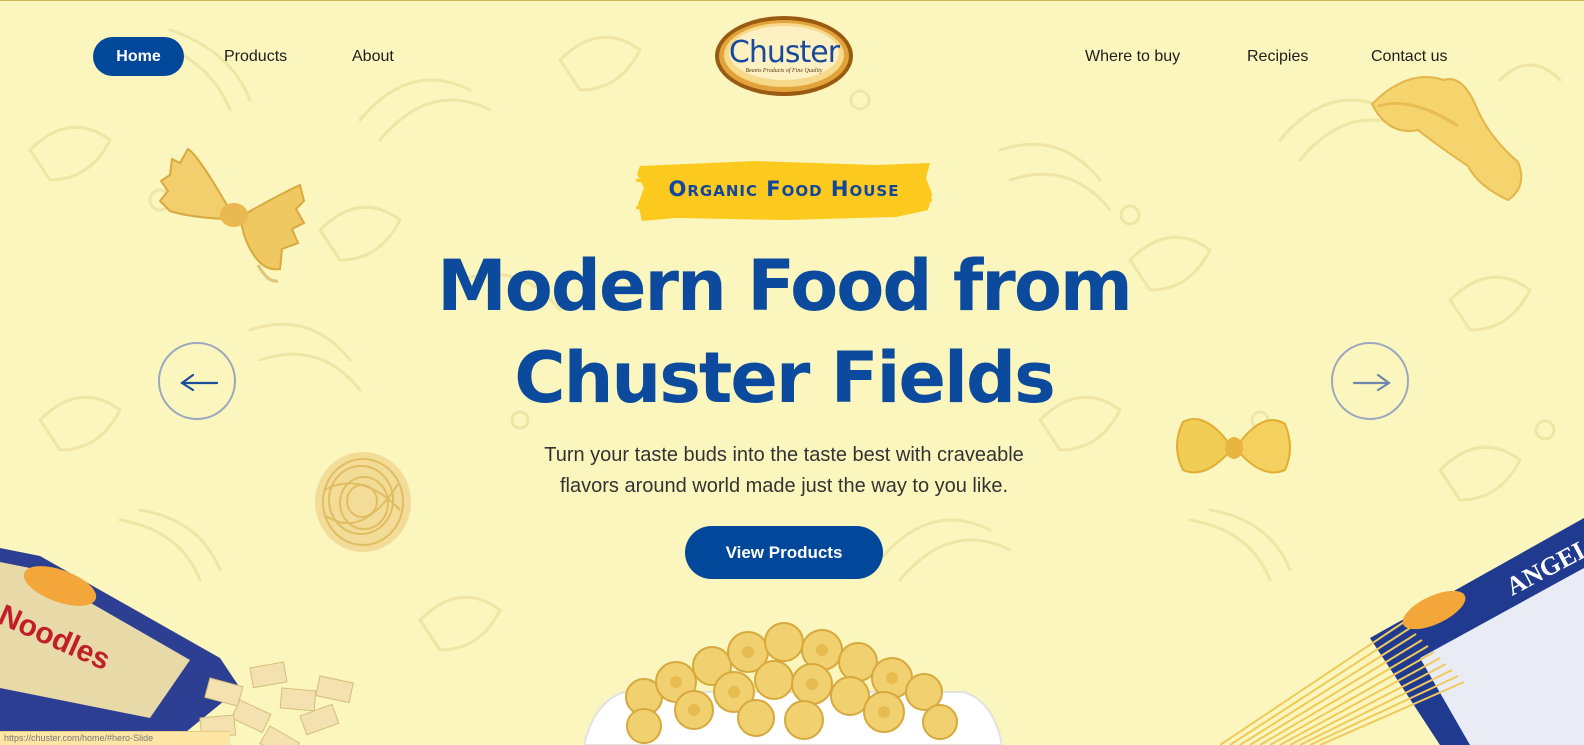  What do you see at coordinates (1409, 56) in the screenshot?
I see `nav-contact-us: Contact us` at bounding box center [1409, 56].